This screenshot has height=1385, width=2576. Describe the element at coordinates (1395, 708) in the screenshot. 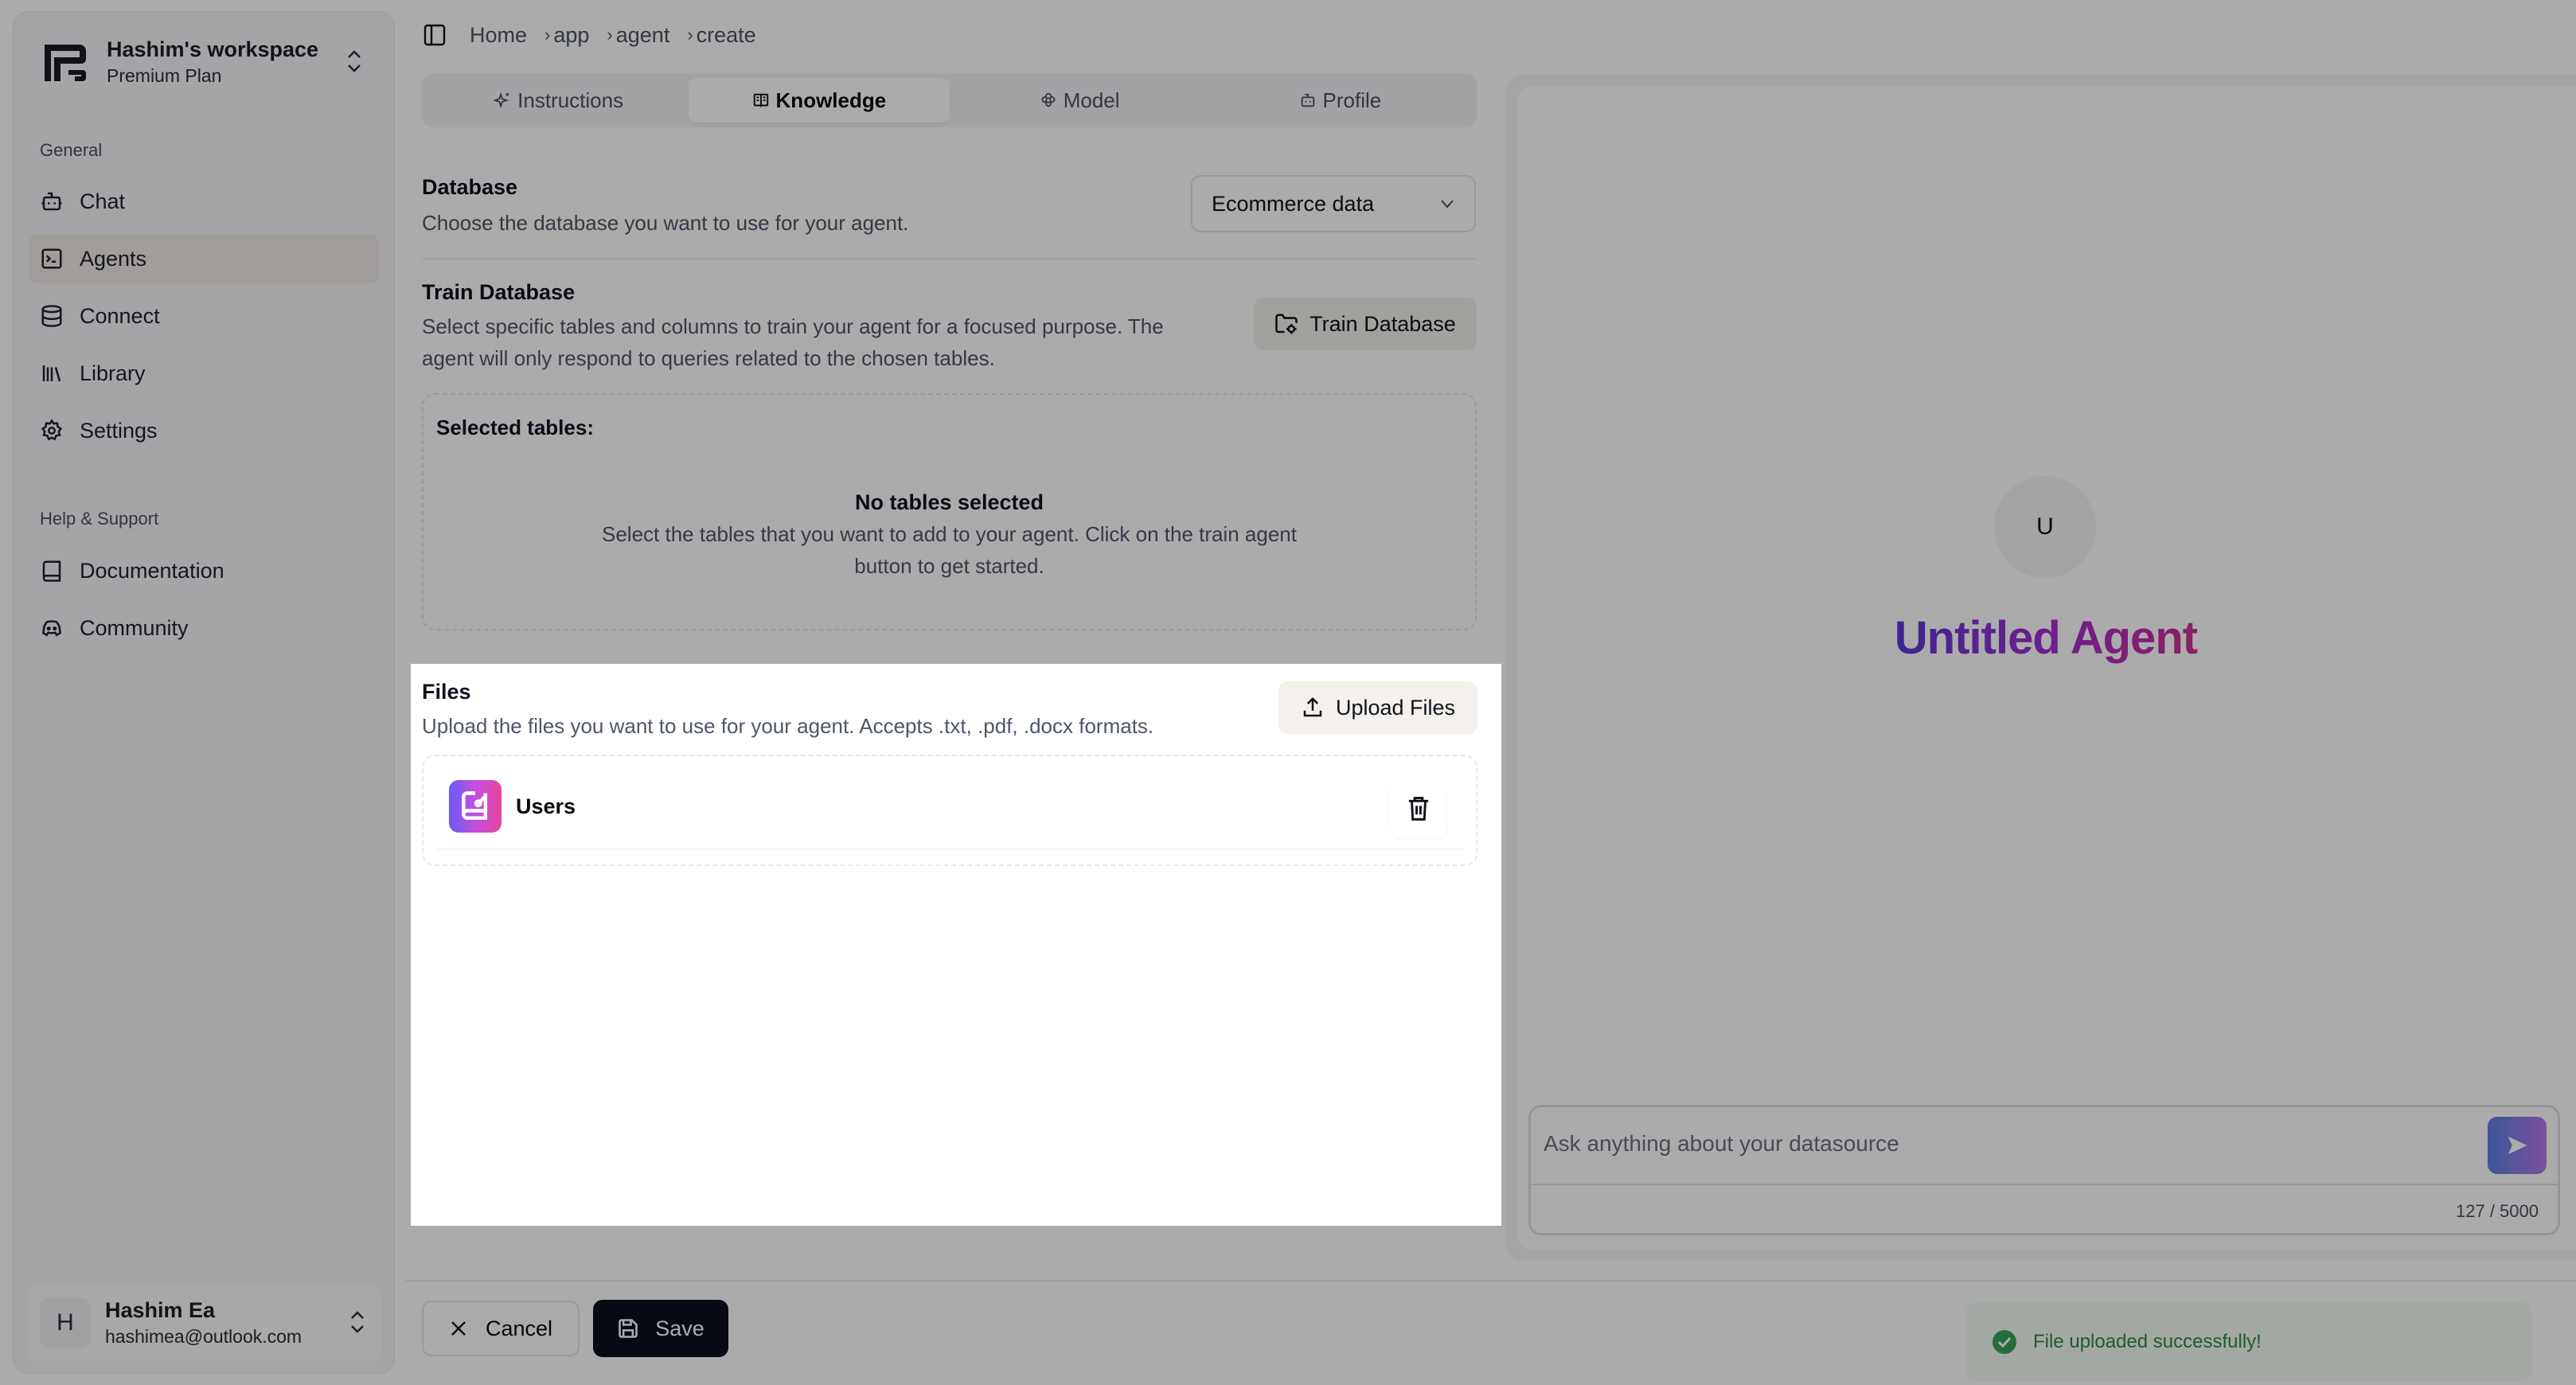

I see `upload-files-label: Upload Files` at that location.